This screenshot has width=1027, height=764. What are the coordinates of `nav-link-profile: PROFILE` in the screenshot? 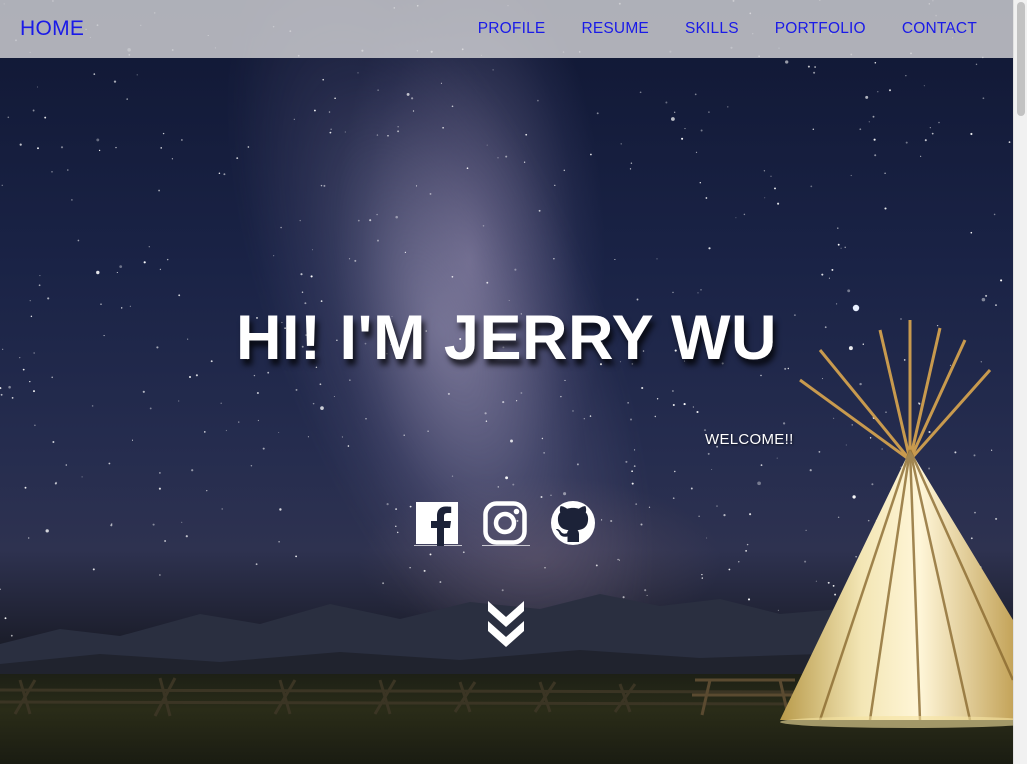 It's located at (512, 29).